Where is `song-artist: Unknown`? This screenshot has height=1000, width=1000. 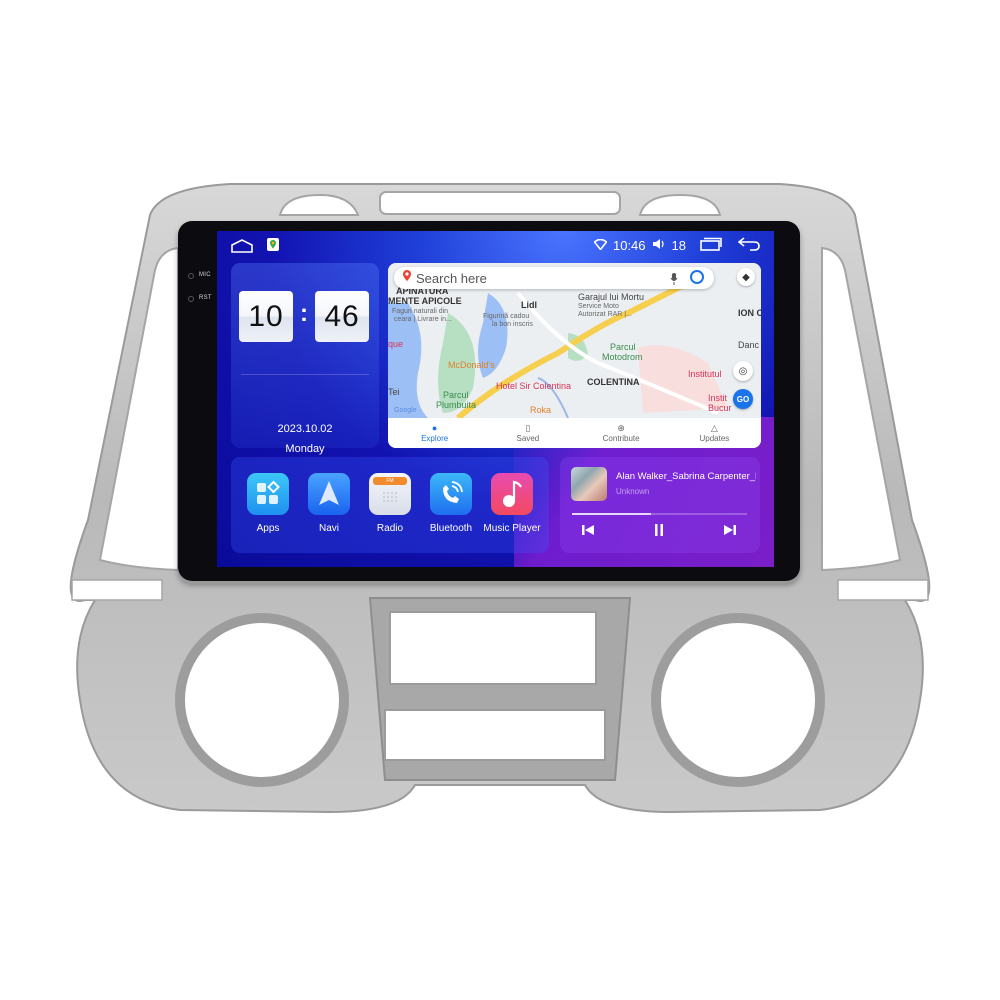 song-artist: Unknown is located at coordinates (633, 491).